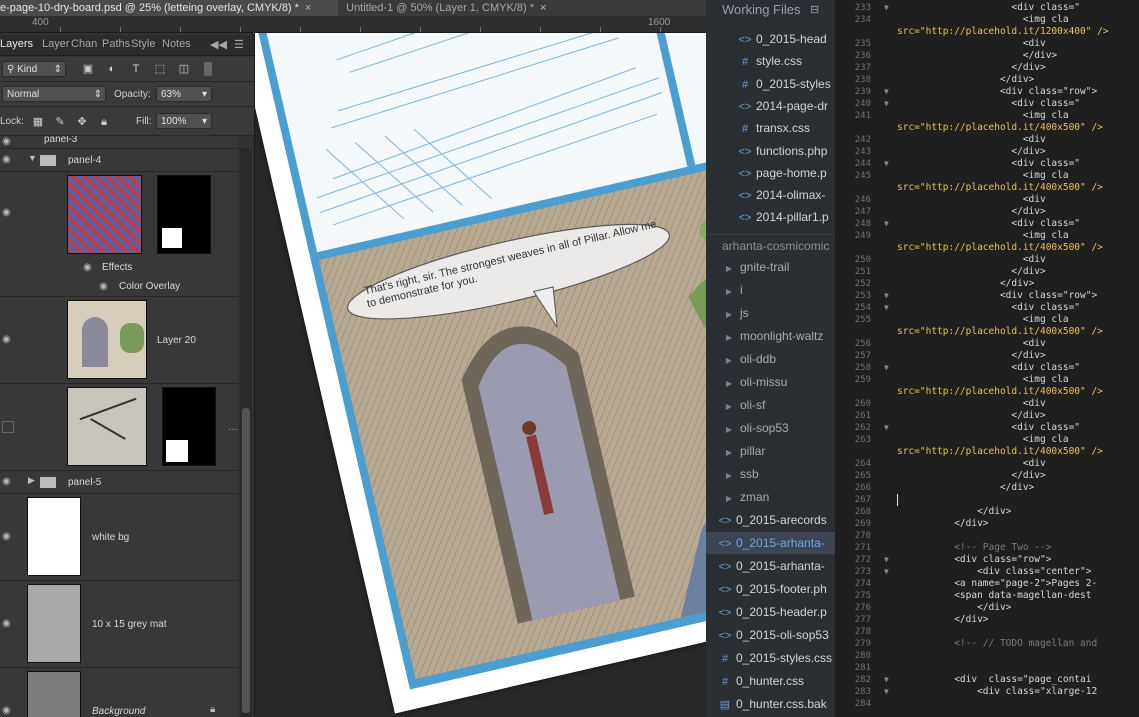 The width and height of the screenshot is (1139, 717). What do you see at coordinates (770, 428) in the screenshot?
I see `folder-item: ▶ oli-sop53` at bounding box center [770, 428].